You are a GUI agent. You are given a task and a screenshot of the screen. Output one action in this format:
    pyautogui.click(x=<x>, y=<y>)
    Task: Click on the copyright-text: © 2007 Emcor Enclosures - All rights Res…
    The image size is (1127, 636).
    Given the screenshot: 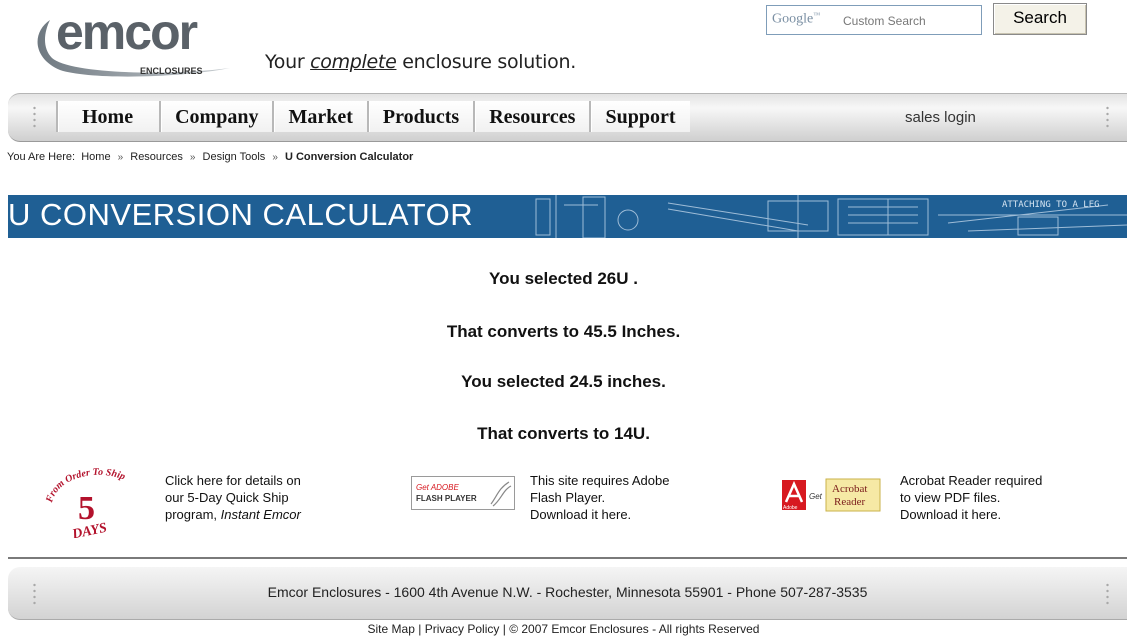 What is the action you would take?
    pyautogui.click(x=634, y=629)
    